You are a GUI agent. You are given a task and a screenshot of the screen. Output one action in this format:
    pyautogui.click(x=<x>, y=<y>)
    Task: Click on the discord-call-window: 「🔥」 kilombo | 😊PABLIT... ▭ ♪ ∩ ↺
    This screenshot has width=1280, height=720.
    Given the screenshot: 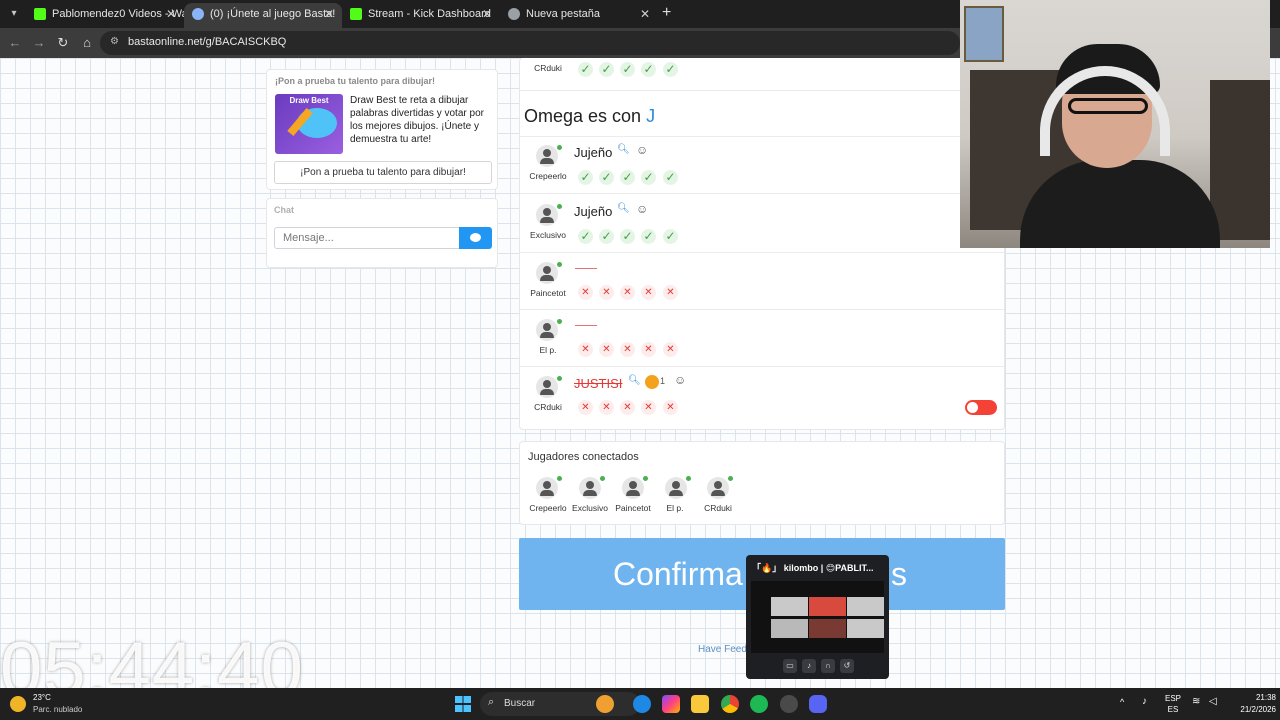 What is the action you would take?
    pyautogui.click(x=817, y=617)
    